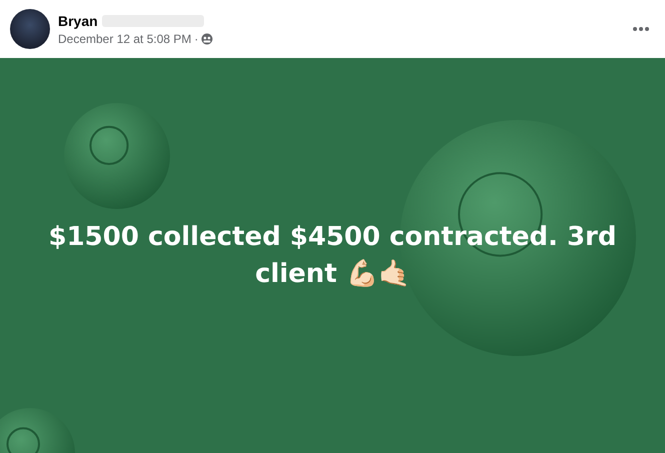  What do you see at coordinates (78, 20) in the screenshot?
I see `author-name: Bryan` at bounding box center [78, 20].